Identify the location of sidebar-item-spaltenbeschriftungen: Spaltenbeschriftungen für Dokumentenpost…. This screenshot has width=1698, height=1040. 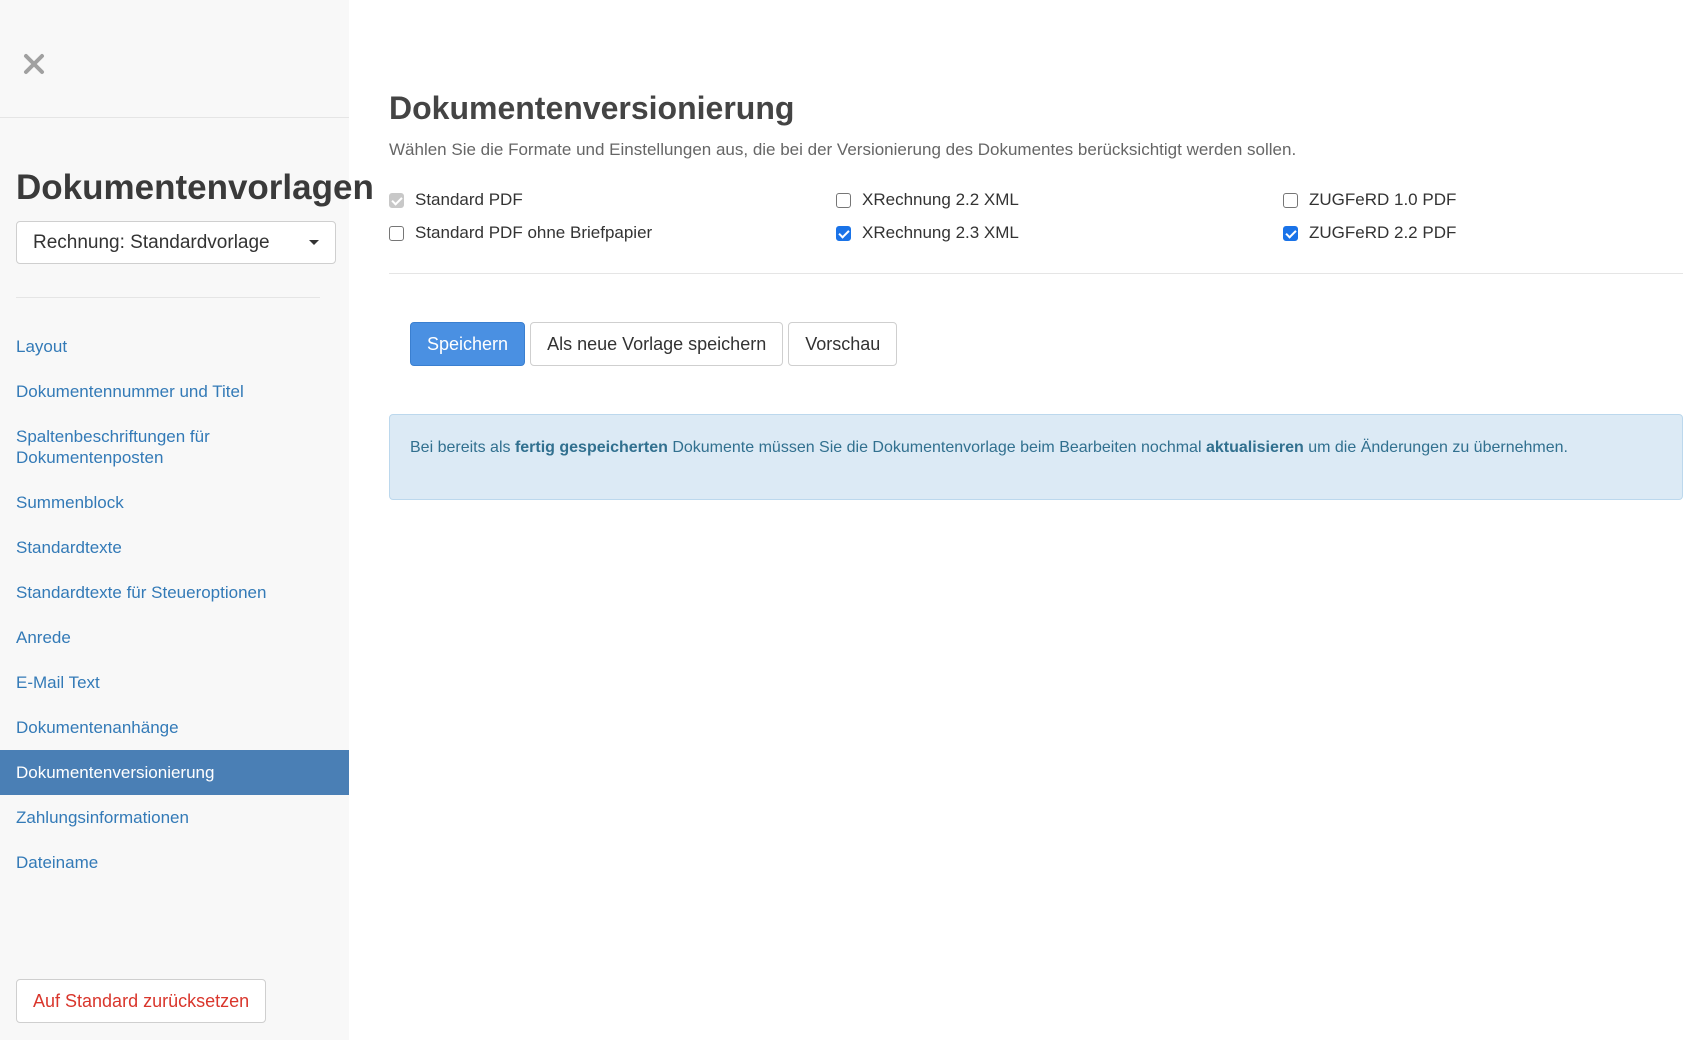
(150, 447).